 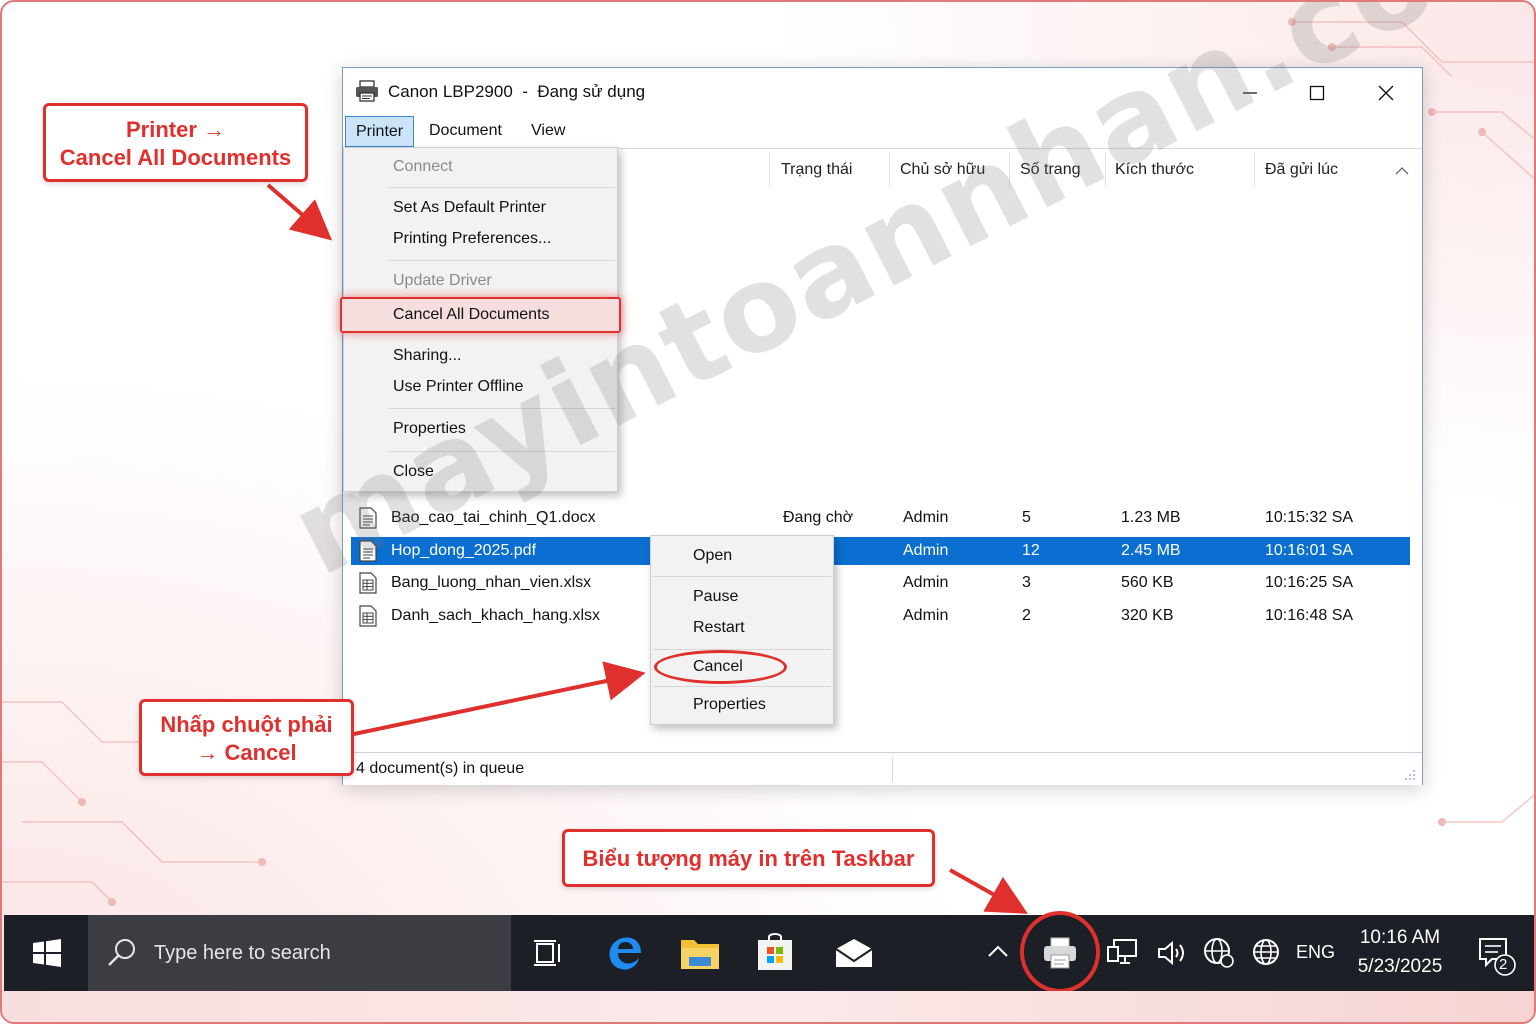 I want to click on callout-line: Nhấp chuột phải, so click(x=246, y=724).